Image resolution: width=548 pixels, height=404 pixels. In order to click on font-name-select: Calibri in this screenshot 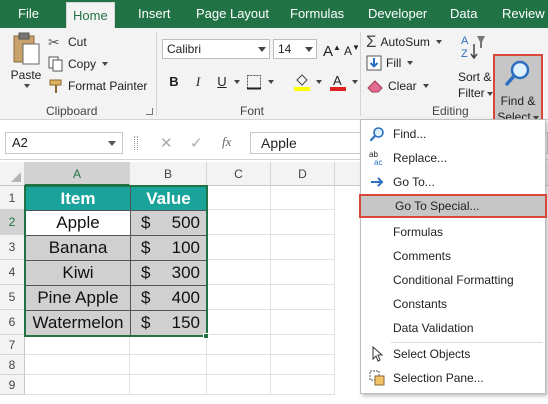, I will do `click(216, 49)`.